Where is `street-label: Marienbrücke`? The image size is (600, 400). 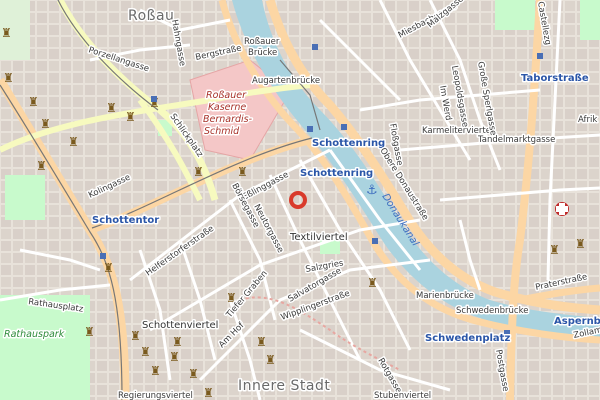 street-label: Marienbrücke is located at coordinates (445, 296).